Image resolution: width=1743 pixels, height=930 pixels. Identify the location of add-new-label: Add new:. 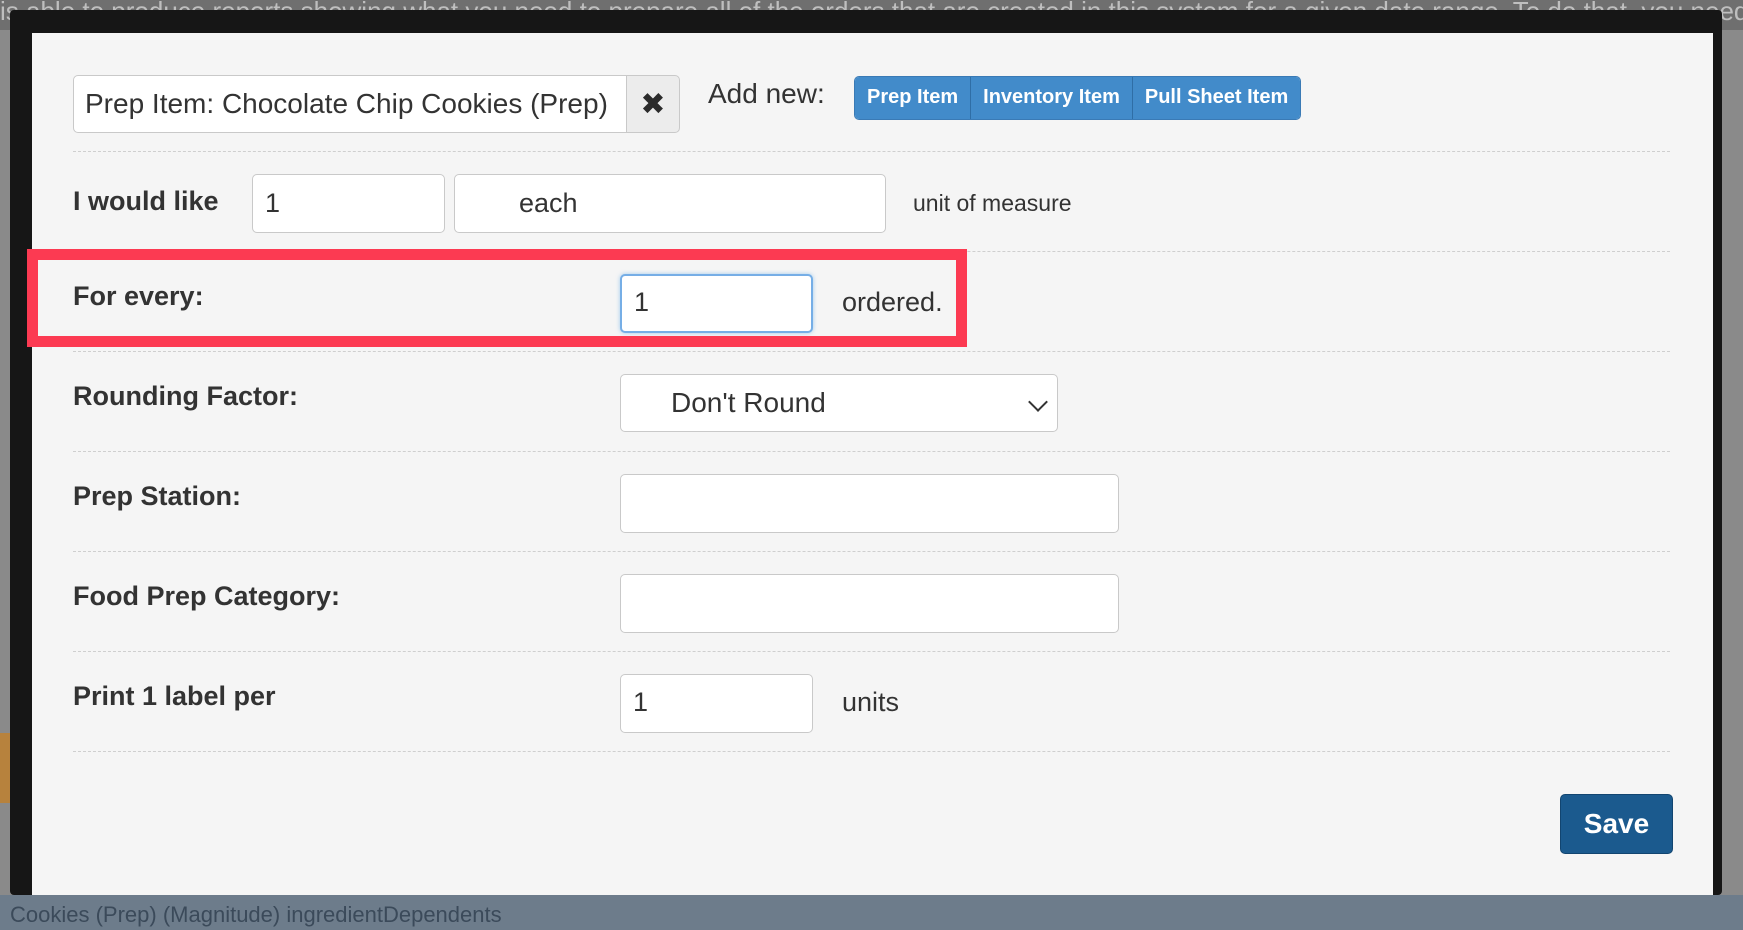
(766, 93).